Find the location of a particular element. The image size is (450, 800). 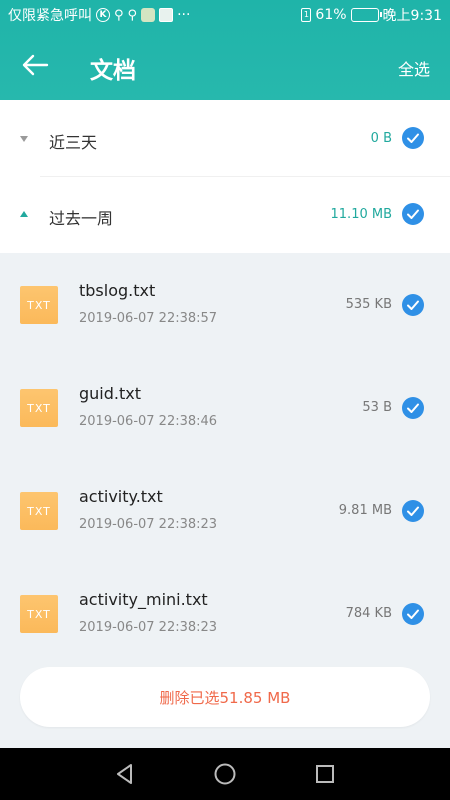

file-size: 9.81 MB is located at coordinates (365, 510).